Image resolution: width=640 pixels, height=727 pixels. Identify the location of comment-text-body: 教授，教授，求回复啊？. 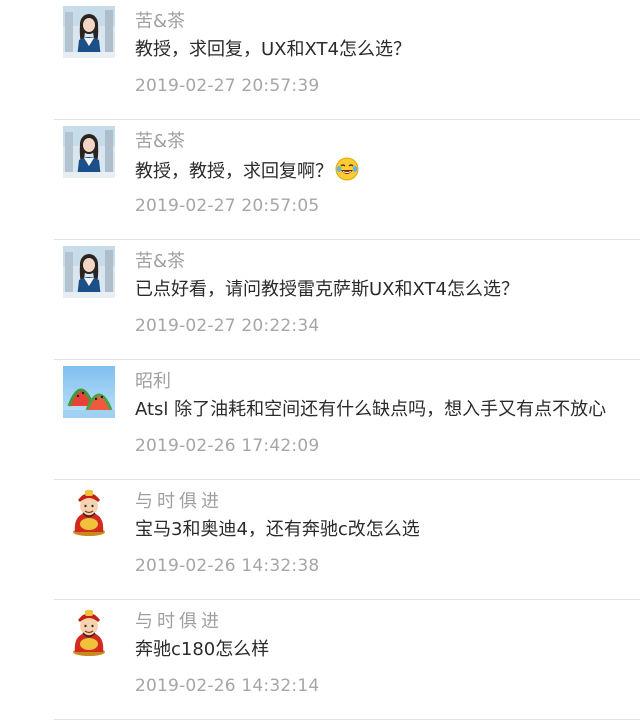
(234, 171).